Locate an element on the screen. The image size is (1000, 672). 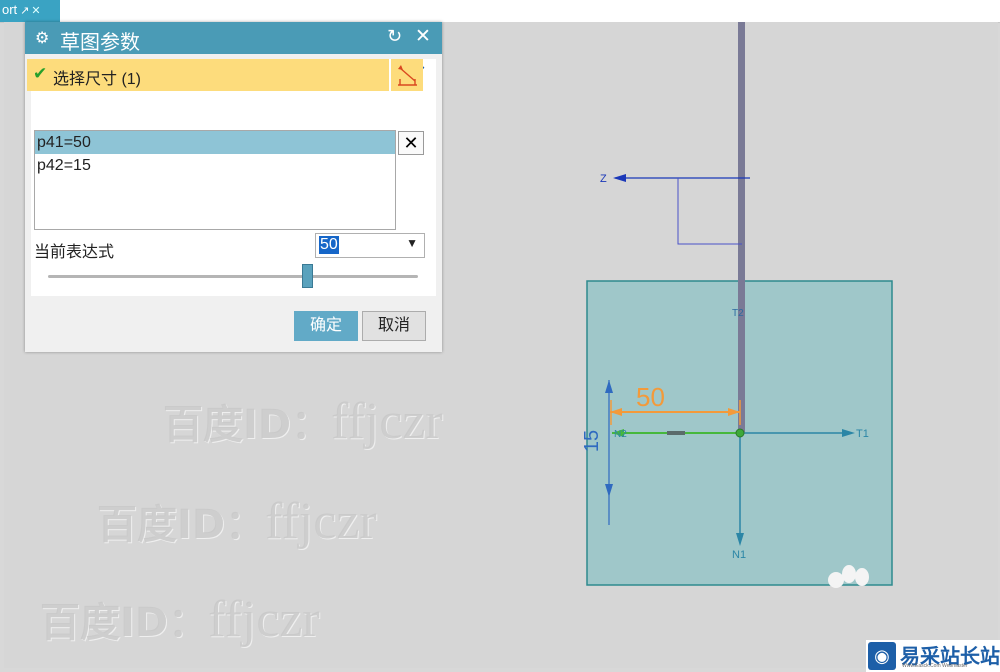
remove-button: ✕ is located at coordinates (411, 143).